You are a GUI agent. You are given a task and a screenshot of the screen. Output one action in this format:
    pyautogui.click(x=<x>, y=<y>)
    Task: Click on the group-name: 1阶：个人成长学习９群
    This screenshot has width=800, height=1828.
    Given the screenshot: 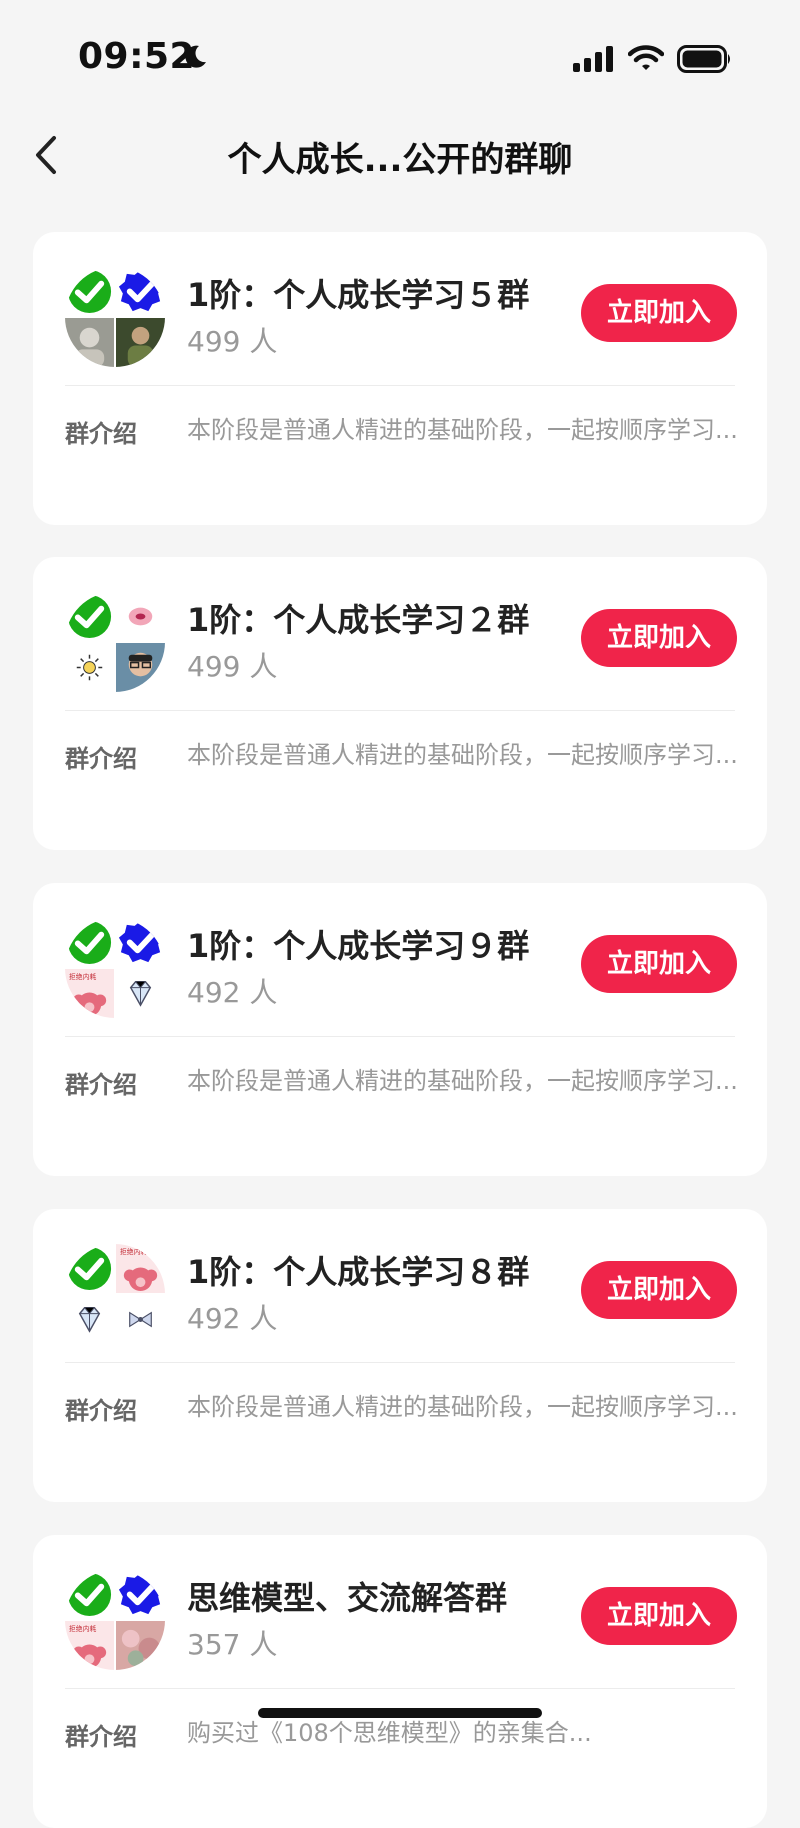 What is the action you would take?
    pyautogui.click(x=358, y=946)
    